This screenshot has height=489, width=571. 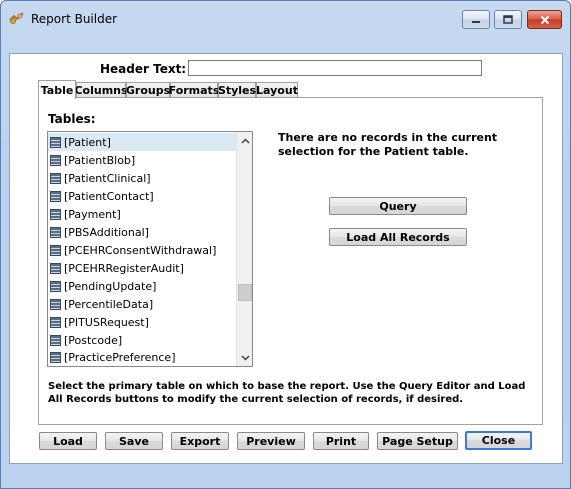 I want to click on list-item: [PatientContact], so click(x=142, y=196).